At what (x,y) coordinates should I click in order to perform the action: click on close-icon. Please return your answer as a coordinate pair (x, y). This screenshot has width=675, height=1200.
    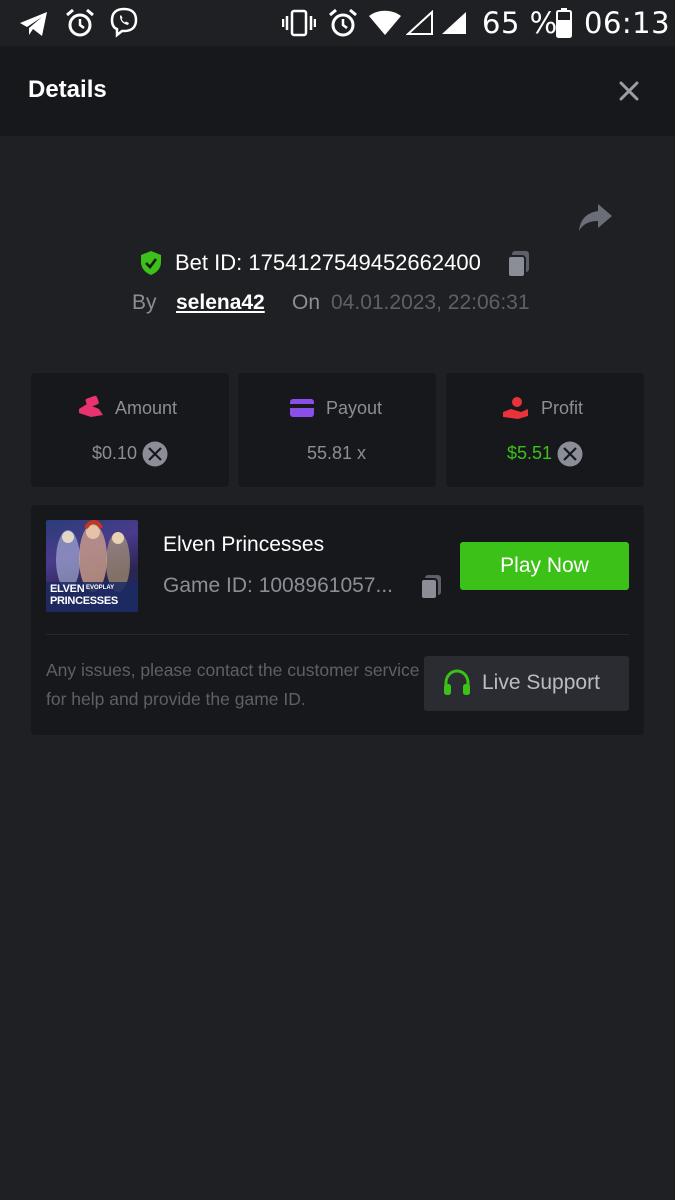
    Looking at the image, I should click on (629, 91).